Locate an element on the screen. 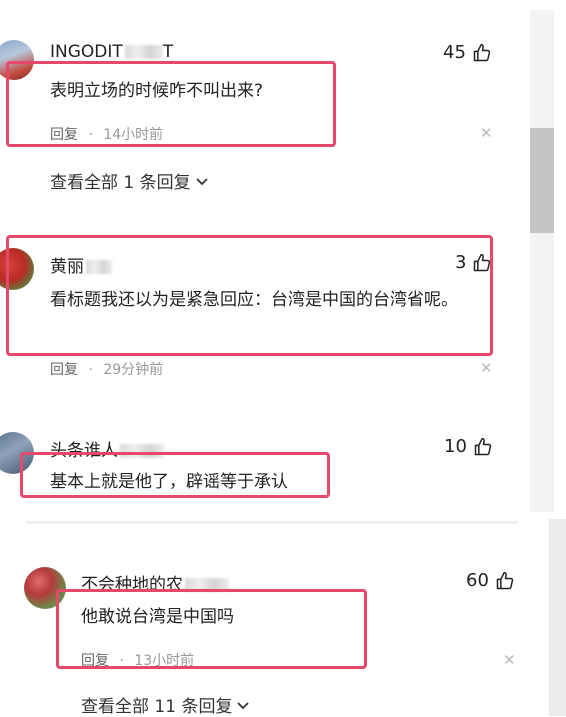  username-tail: T is located at coordinates (168, 52).